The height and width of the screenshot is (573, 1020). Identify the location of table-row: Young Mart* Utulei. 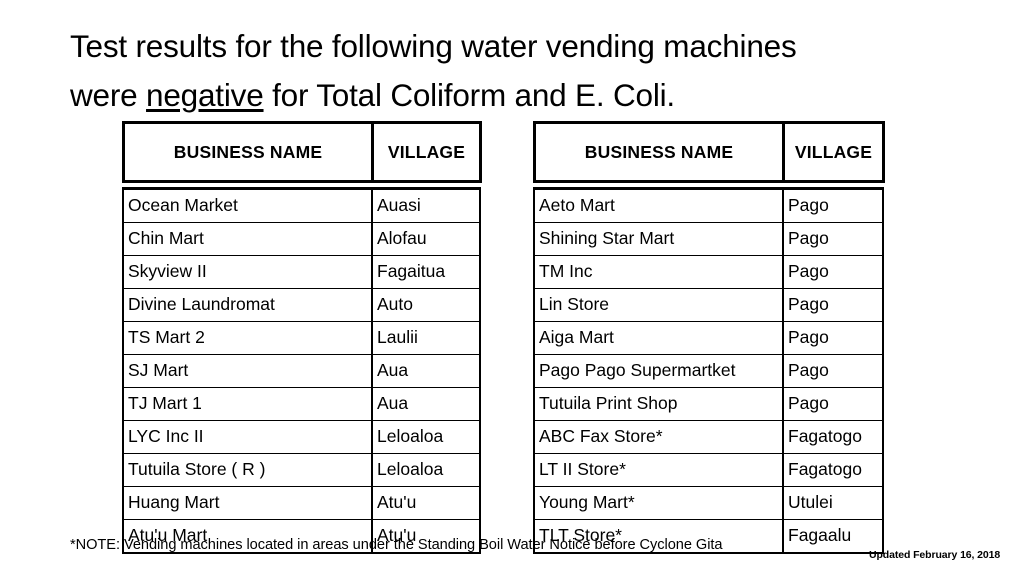
(708, 503).